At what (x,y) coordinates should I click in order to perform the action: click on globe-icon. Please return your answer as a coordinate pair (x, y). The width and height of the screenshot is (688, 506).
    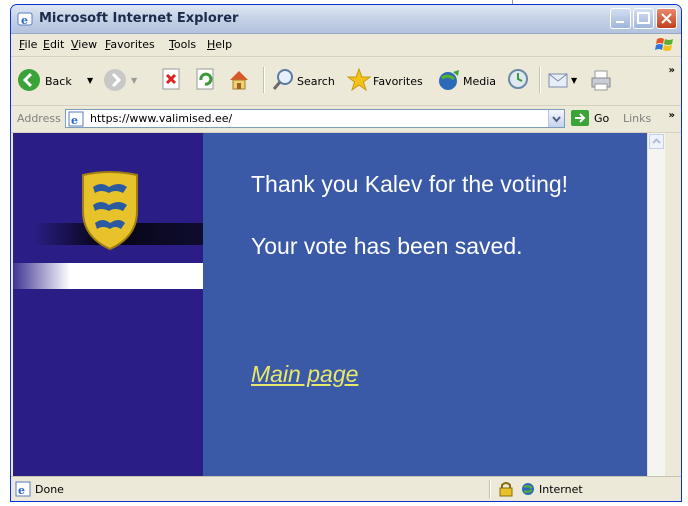
    Looking at the image, I should click on (528, 489).